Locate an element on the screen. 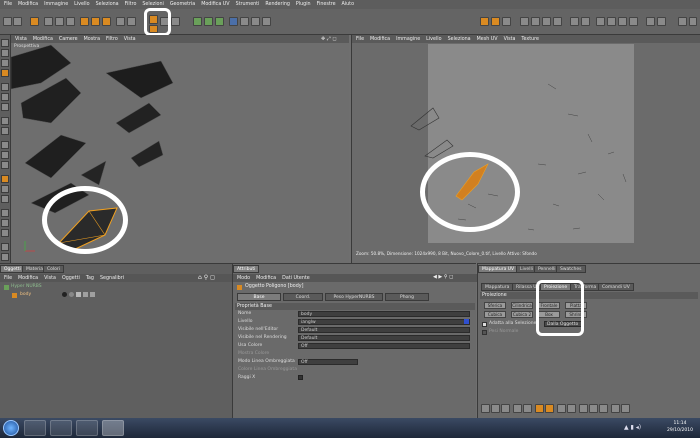 Image resolution: width=700 pixels, height=438 pixels. raggi-x-checkbox is located at coordinates (300, 377).